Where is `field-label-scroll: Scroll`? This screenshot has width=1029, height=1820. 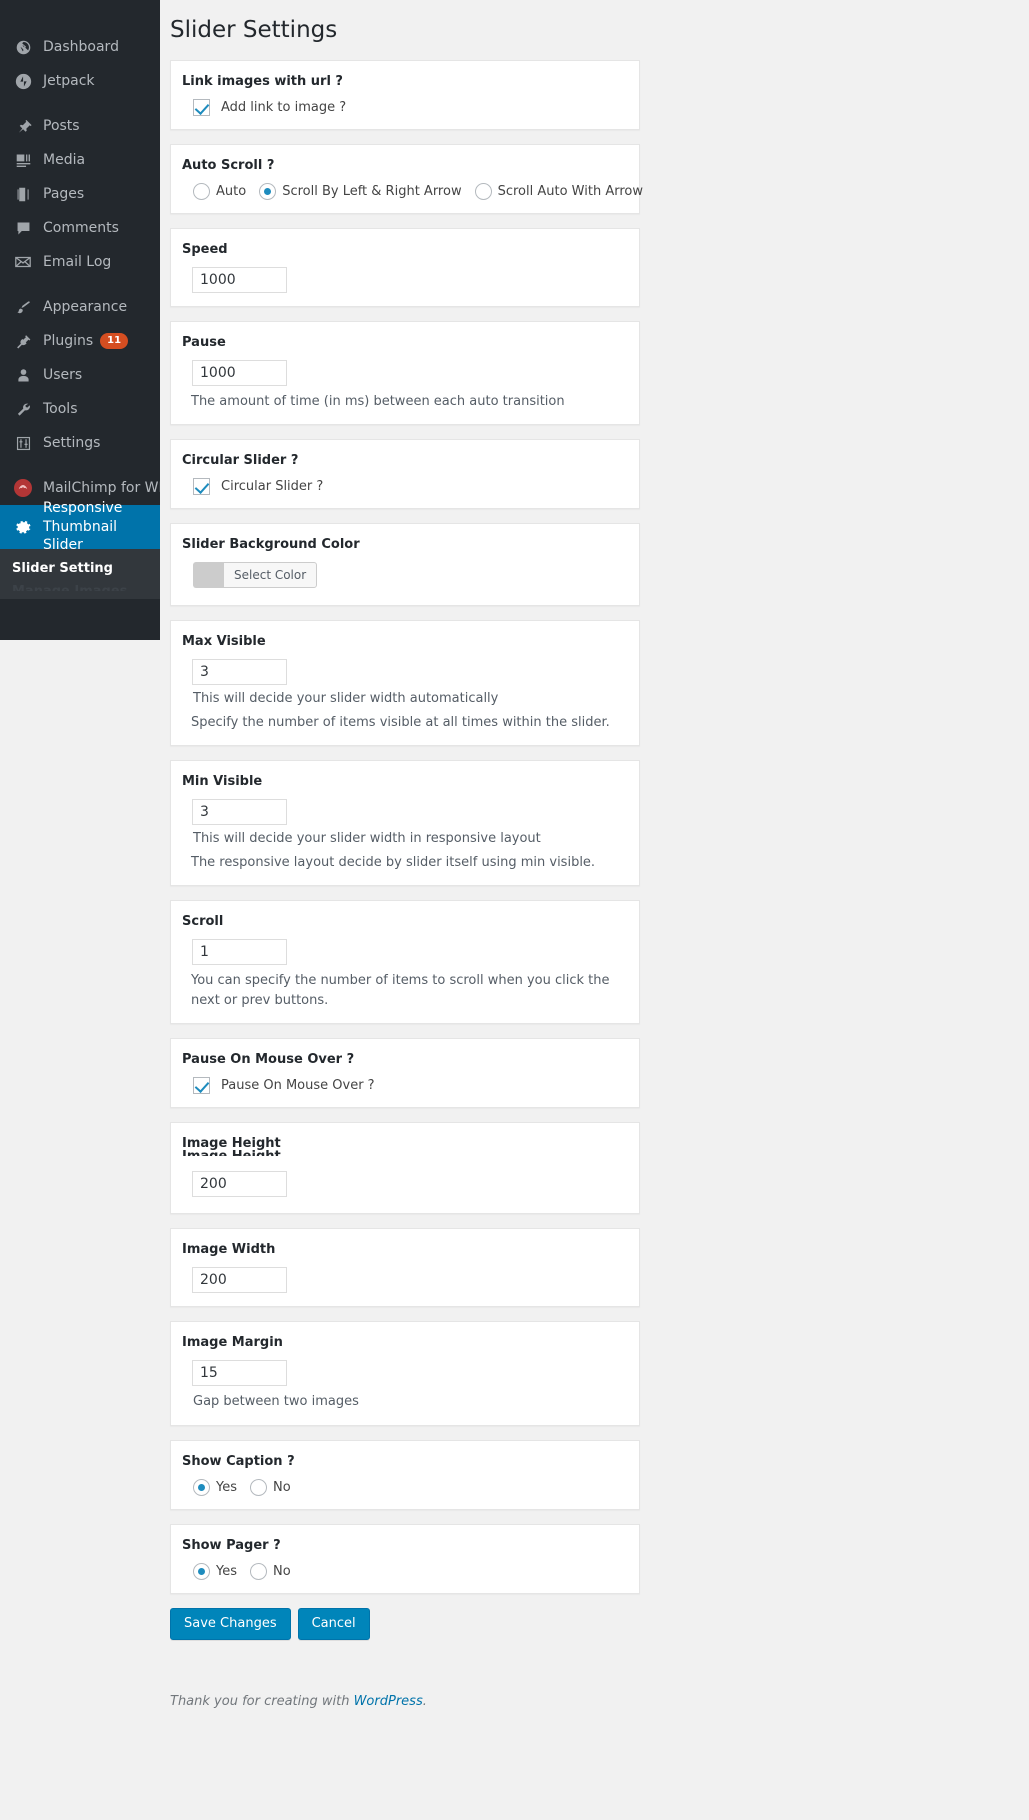
field-label-scroll: Scroll is located at coordinates (203, 922).